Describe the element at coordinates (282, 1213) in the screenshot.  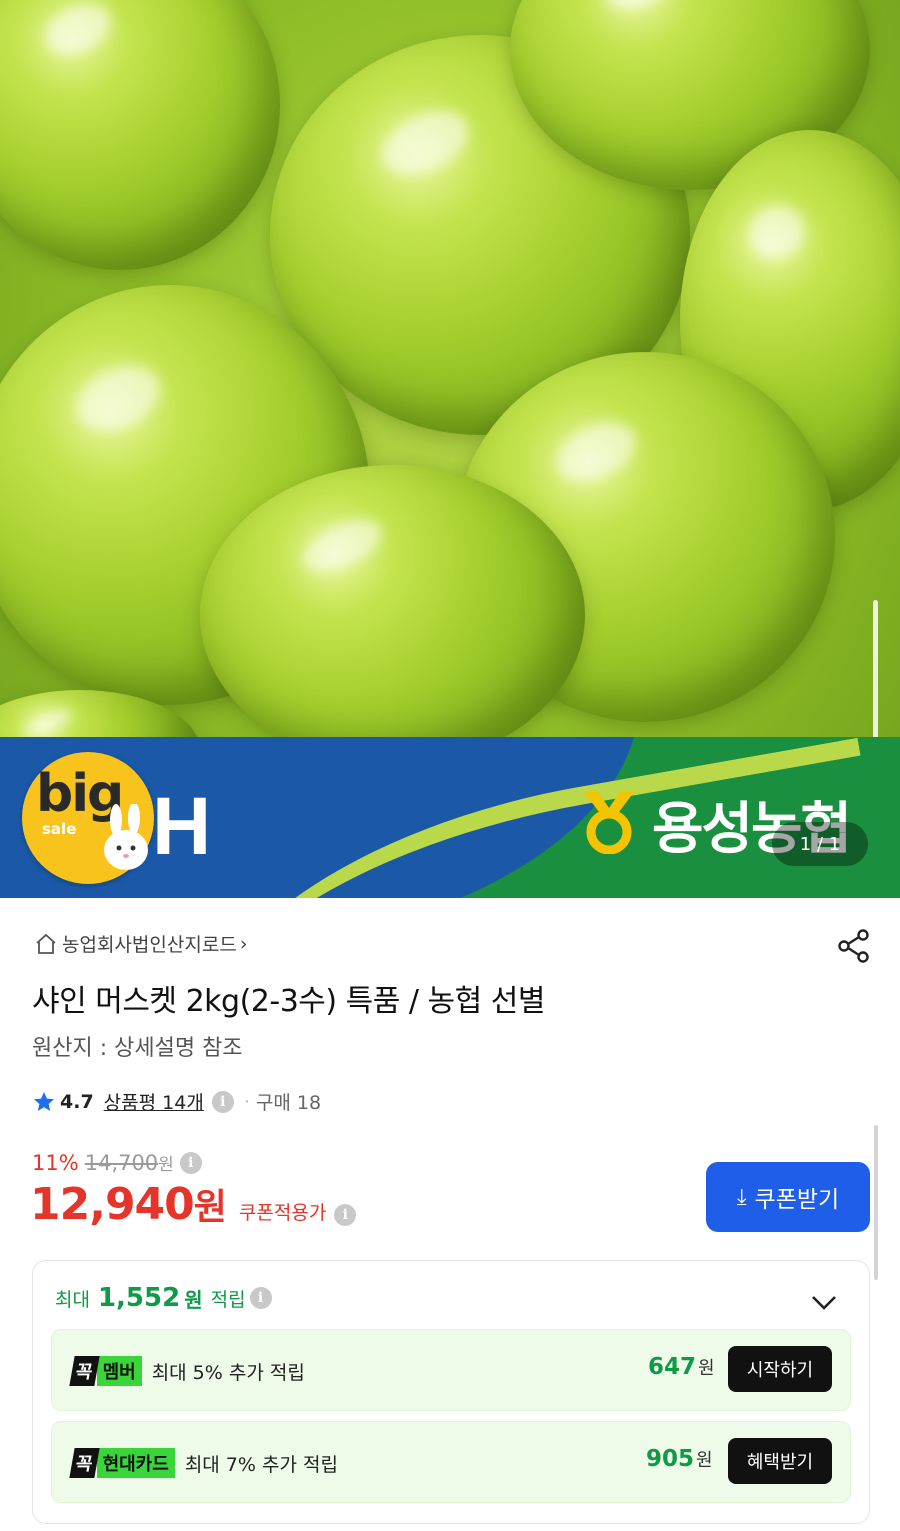
I see `coupon-price-label: 쿠폰적용가` at that location.